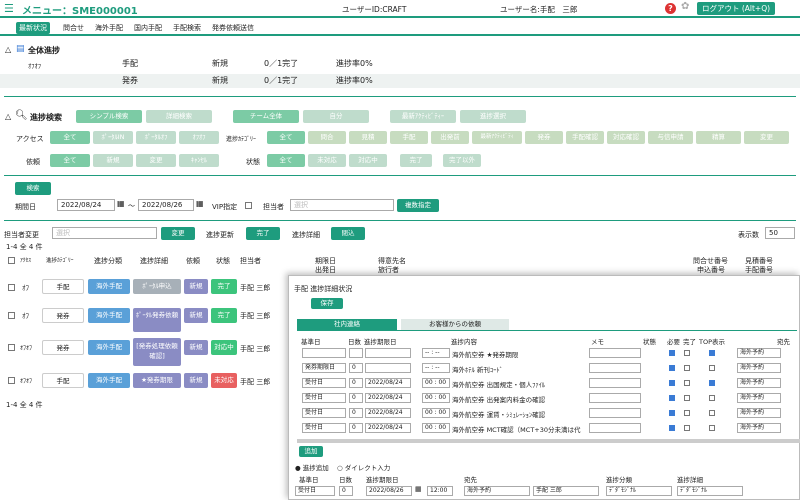  Describe the element at coordinates (113, 160) in the screenshot. I see `req-new-button: 新規` at that location.